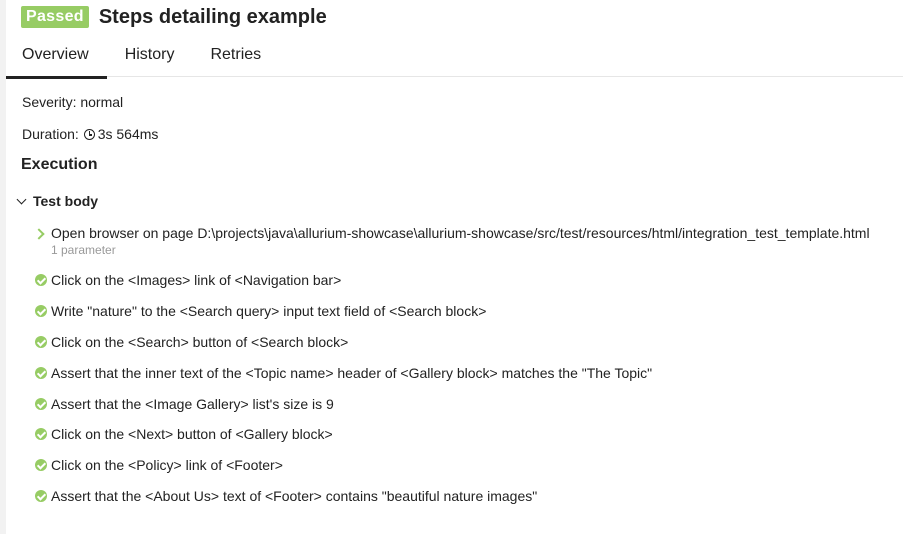 This screenshot has height=534, width=903. I want to click on tab-overview: Overview, so click(56, 58).